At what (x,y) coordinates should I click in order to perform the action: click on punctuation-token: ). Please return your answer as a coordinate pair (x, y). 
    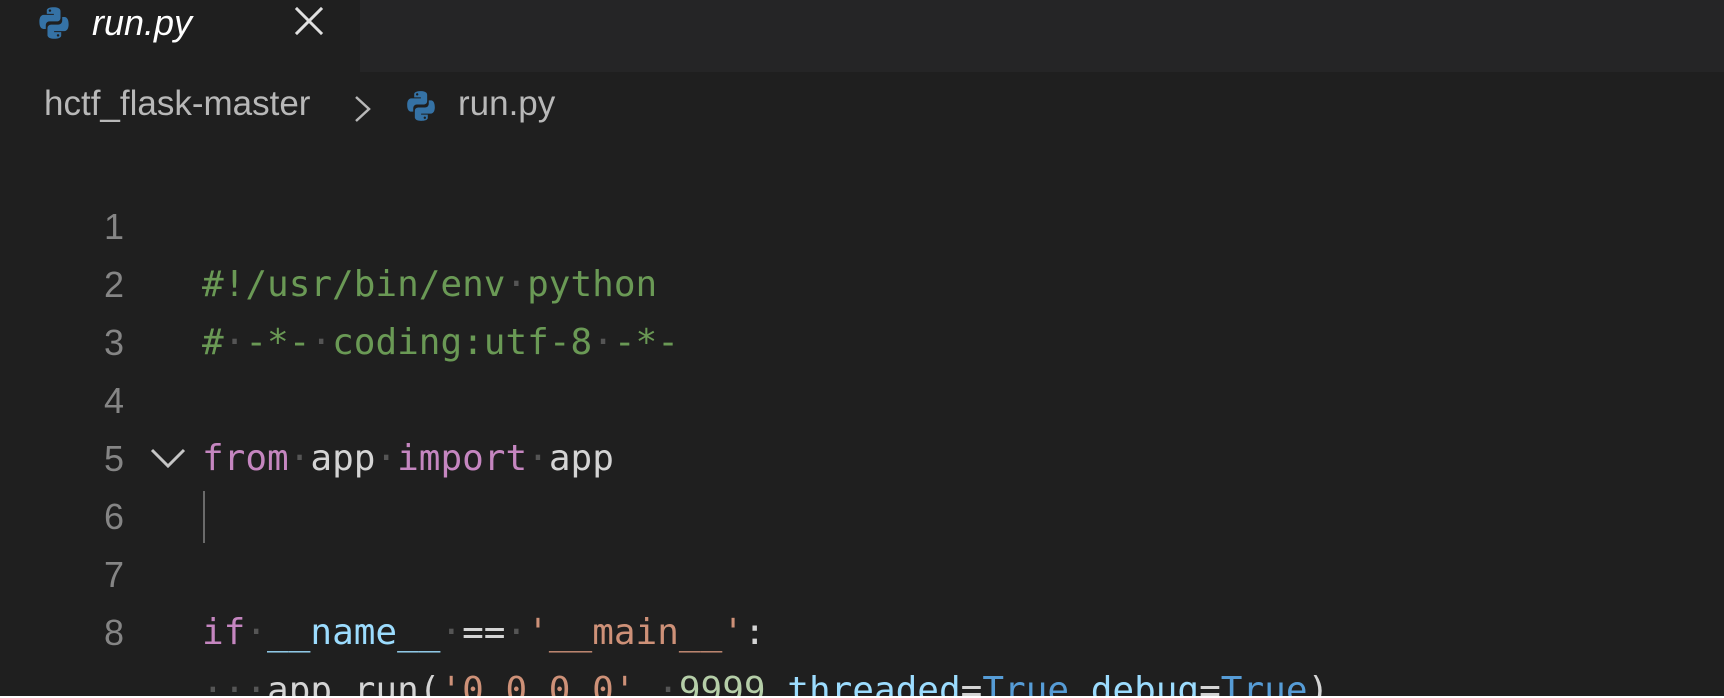
    Looking at the image, I should click on (1318, 683).